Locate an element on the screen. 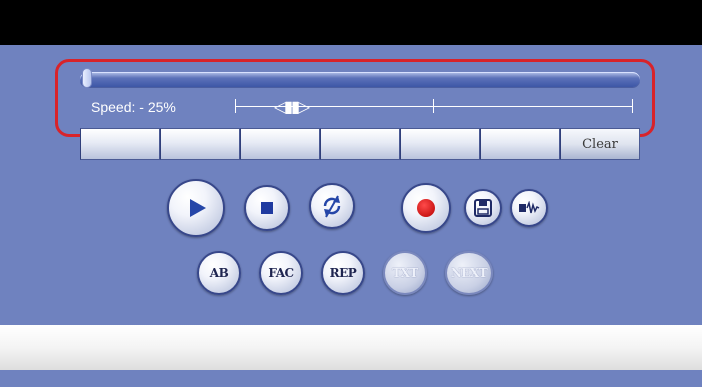 The width and height of the screenshot is (702, 387). stop-button is located at coordinates (267, 208).